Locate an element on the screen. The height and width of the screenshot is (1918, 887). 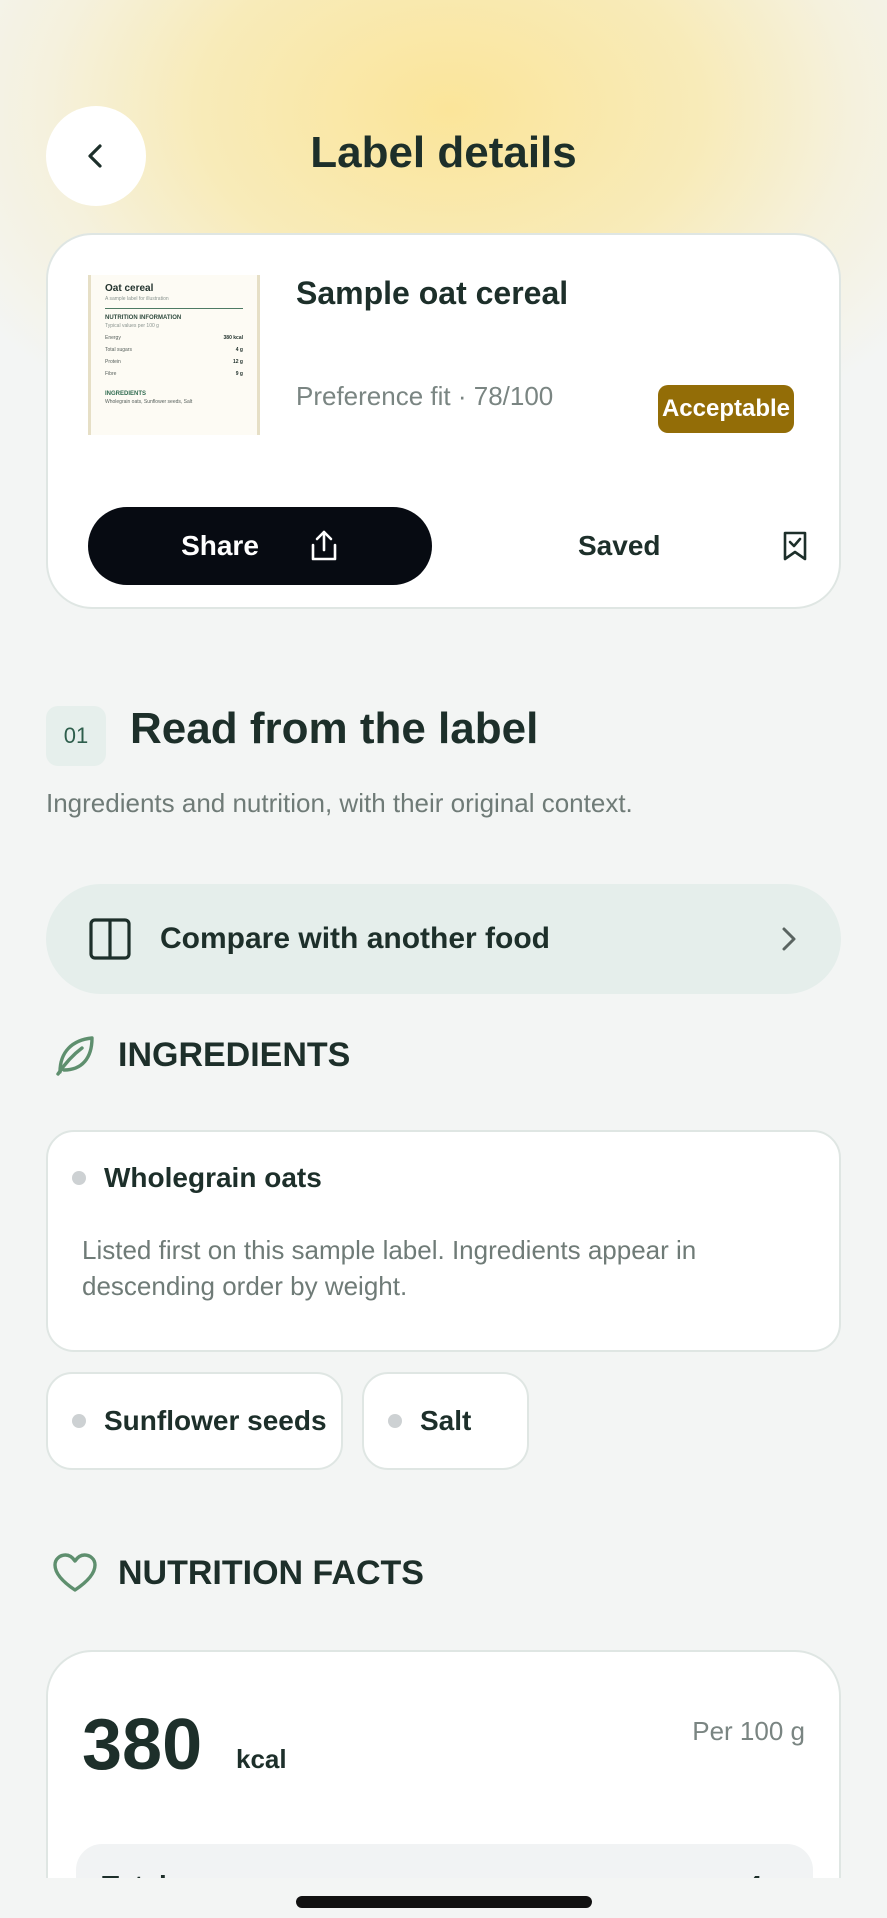
saved-label: Saved is located at coordinates (619, 545).